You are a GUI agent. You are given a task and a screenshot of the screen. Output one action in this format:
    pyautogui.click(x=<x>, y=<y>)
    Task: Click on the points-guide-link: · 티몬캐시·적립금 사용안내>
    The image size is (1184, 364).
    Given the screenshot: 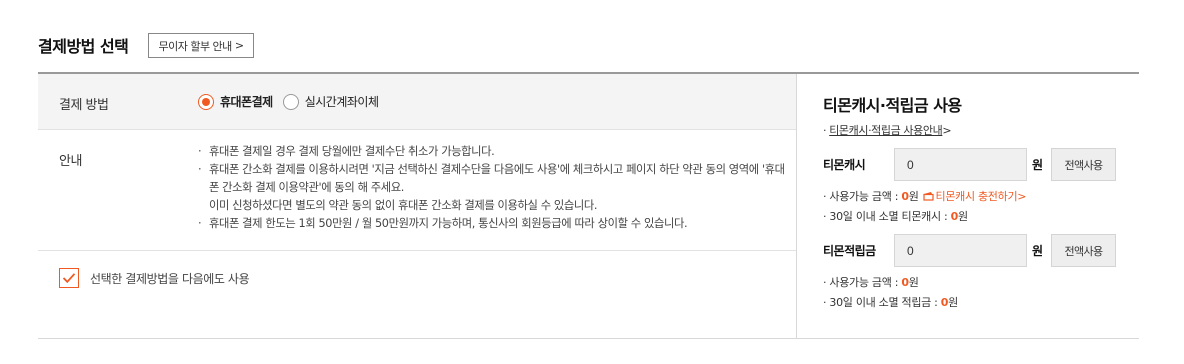 What is the action you would take?
    pyautogui.click(x=887, y=130)
    